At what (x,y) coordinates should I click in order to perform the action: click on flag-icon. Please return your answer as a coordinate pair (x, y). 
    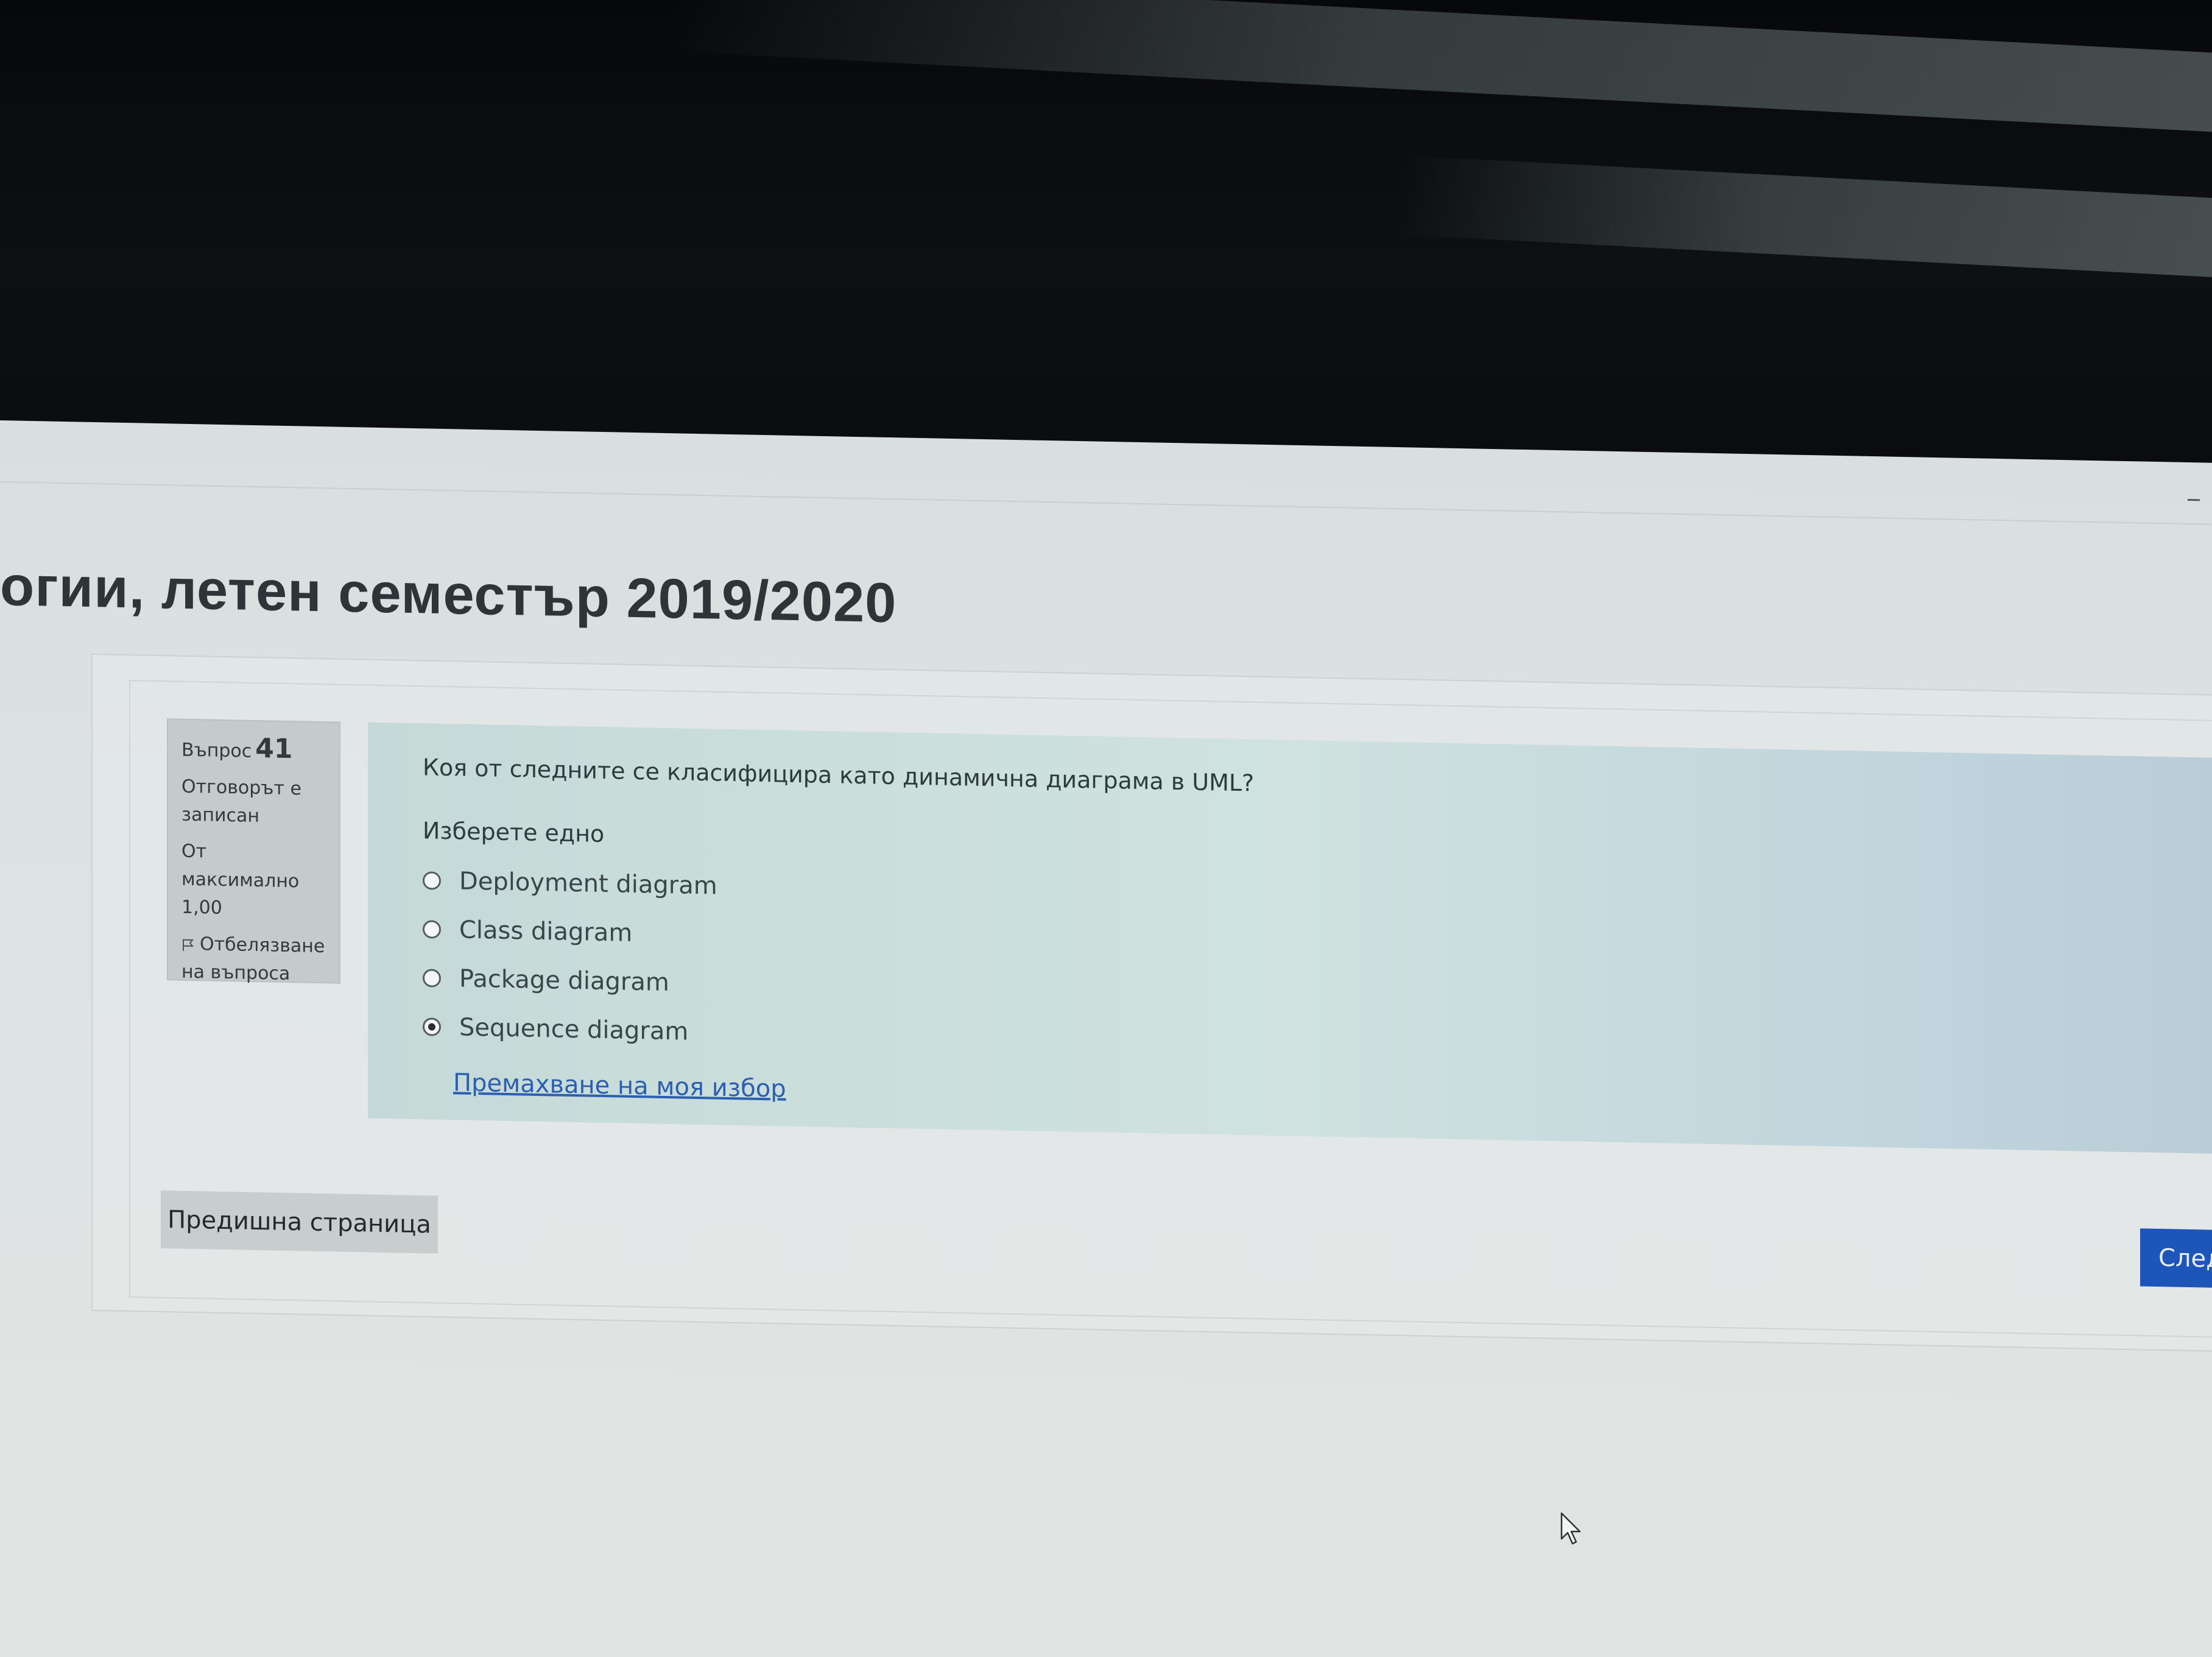
    Looking at the image, I should click on (188, 945).